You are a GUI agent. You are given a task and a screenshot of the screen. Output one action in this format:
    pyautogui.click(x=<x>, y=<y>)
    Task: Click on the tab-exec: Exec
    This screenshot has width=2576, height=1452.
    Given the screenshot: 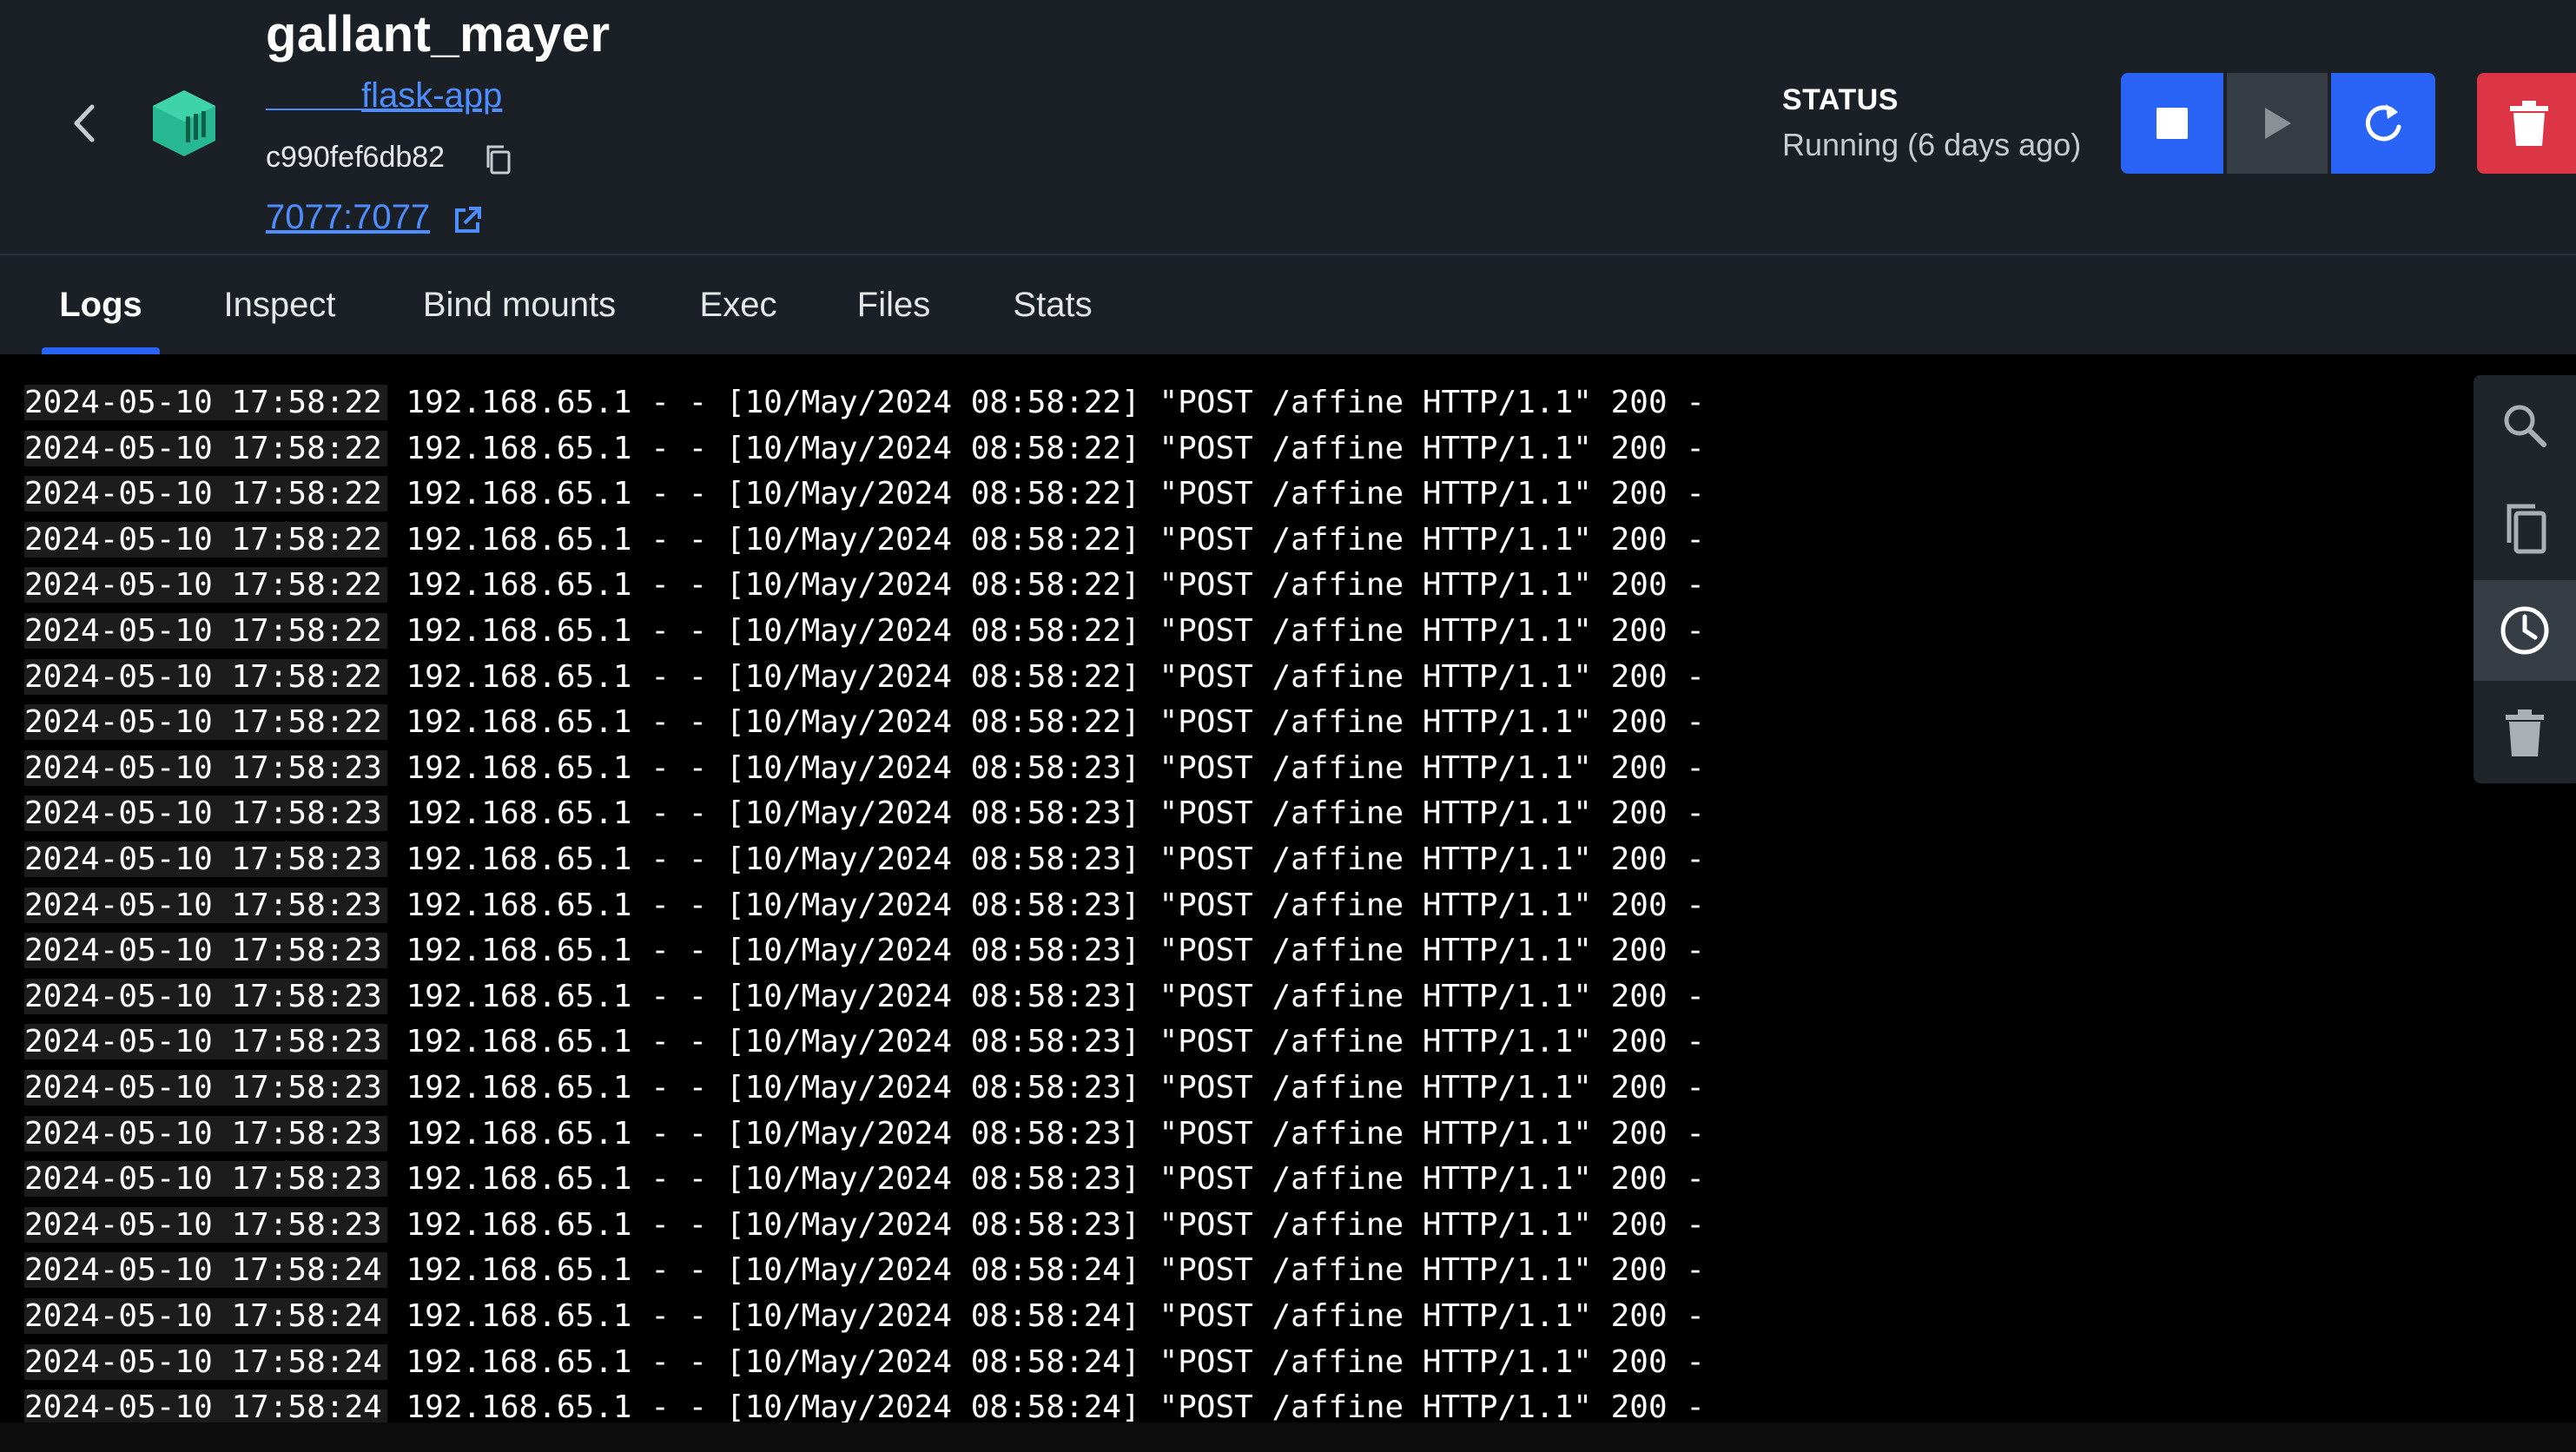 What is the action you would take?
    pyautogui.click(x=738, y=305)
    